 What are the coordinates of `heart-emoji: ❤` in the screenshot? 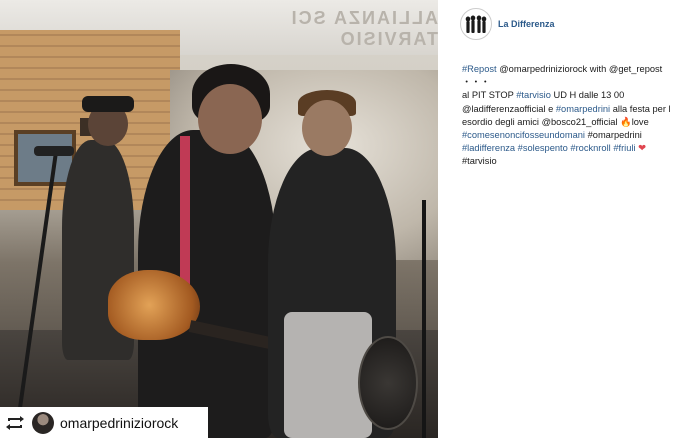 It's located at (640, 148).